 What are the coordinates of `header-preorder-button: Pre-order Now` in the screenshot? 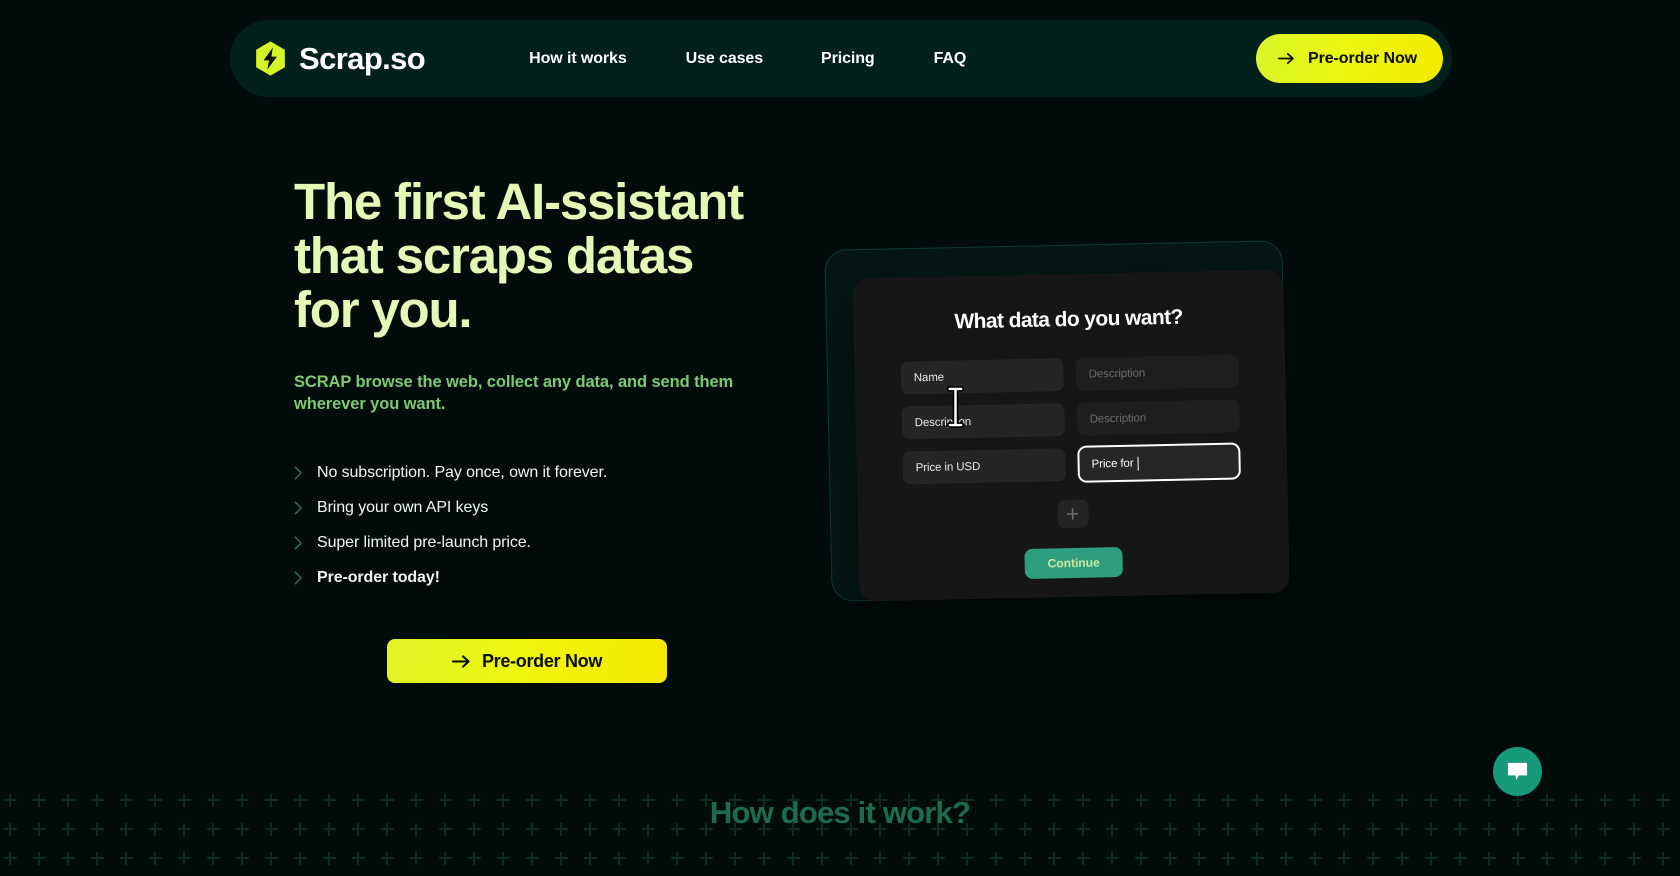 It's located at (1349, 58).